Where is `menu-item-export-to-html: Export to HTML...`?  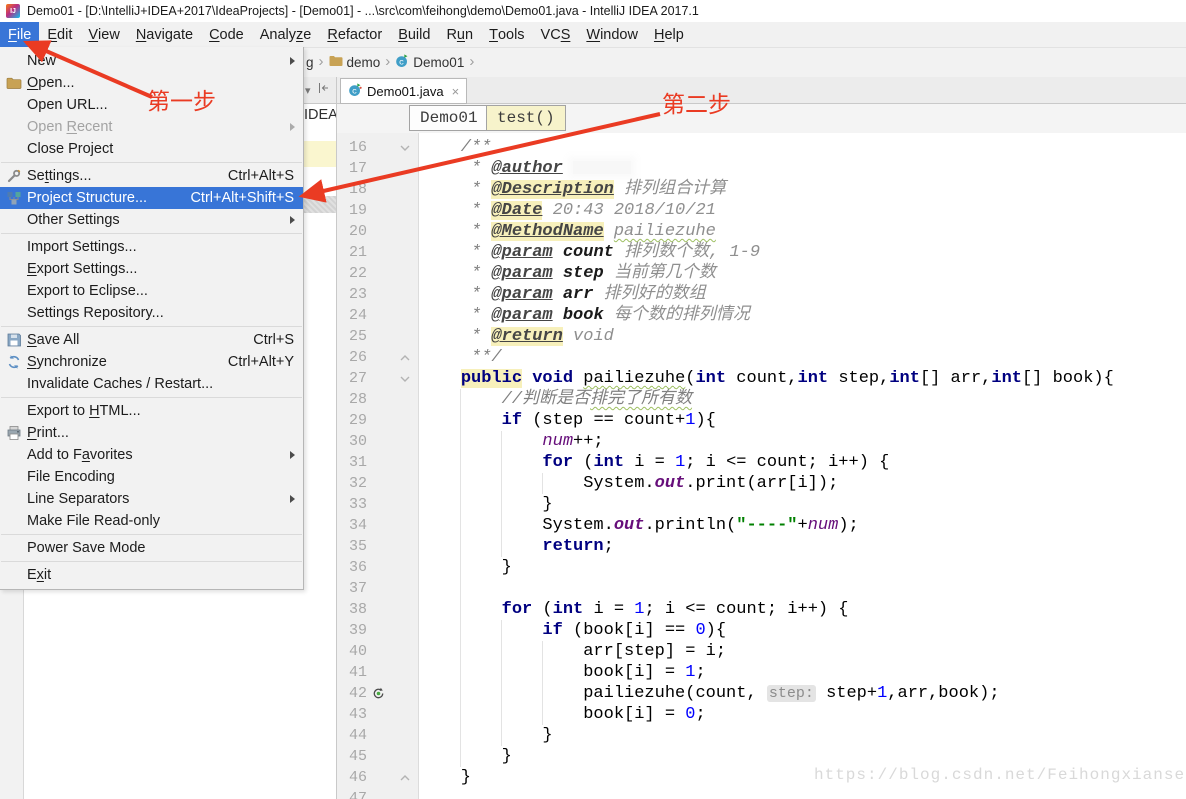 menu-item-export-to-html: Export to HTML... is located at coordinates (151, 411).